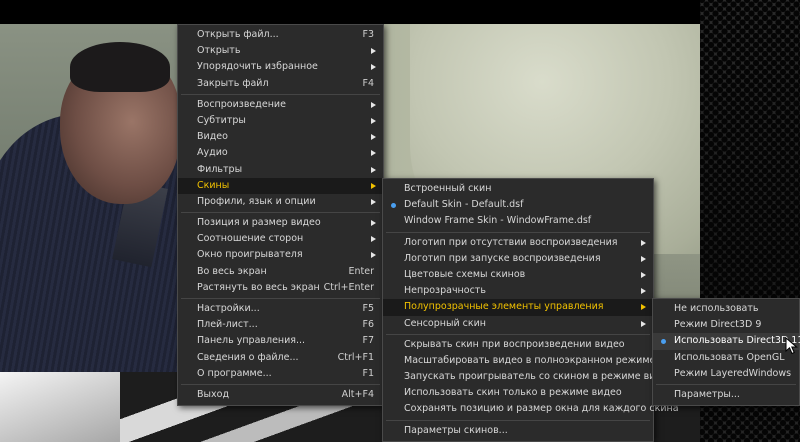  I want to click on main-menu-item: Открыть файл... F3, so click(280, 35).